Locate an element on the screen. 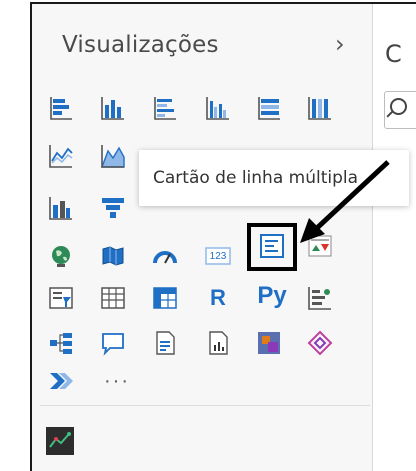  power-automate-flow-icon is located at coordinates (61, 381).